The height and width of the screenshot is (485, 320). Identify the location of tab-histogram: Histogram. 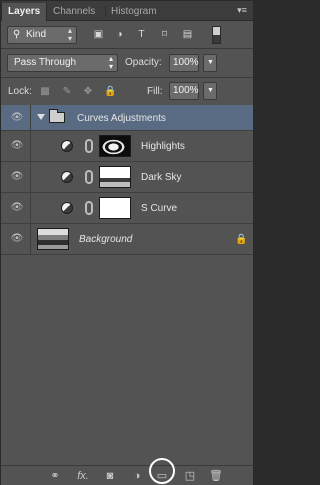
(134, 12).